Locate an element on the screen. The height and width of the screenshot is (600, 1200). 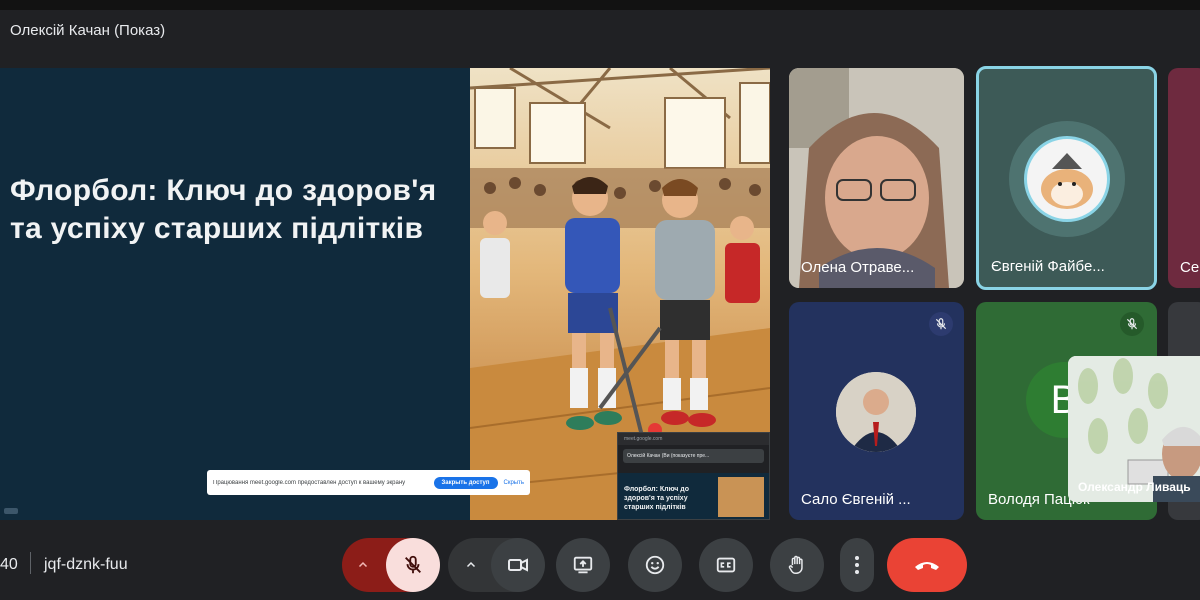
hamster-avatar-image is located at coordinates (1067, 181).